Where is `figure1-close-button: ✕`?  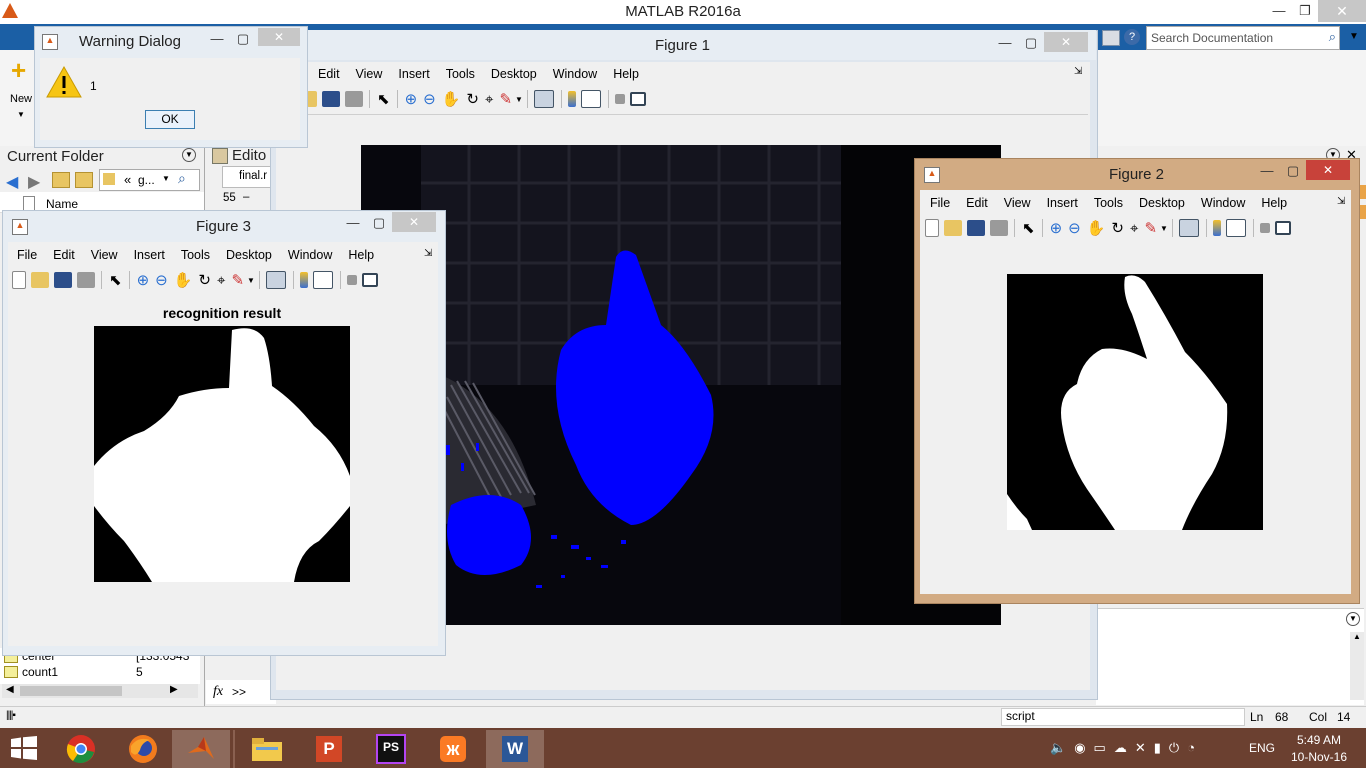 figure1-close-button: ✕ is located at coordinates (1066, 42).